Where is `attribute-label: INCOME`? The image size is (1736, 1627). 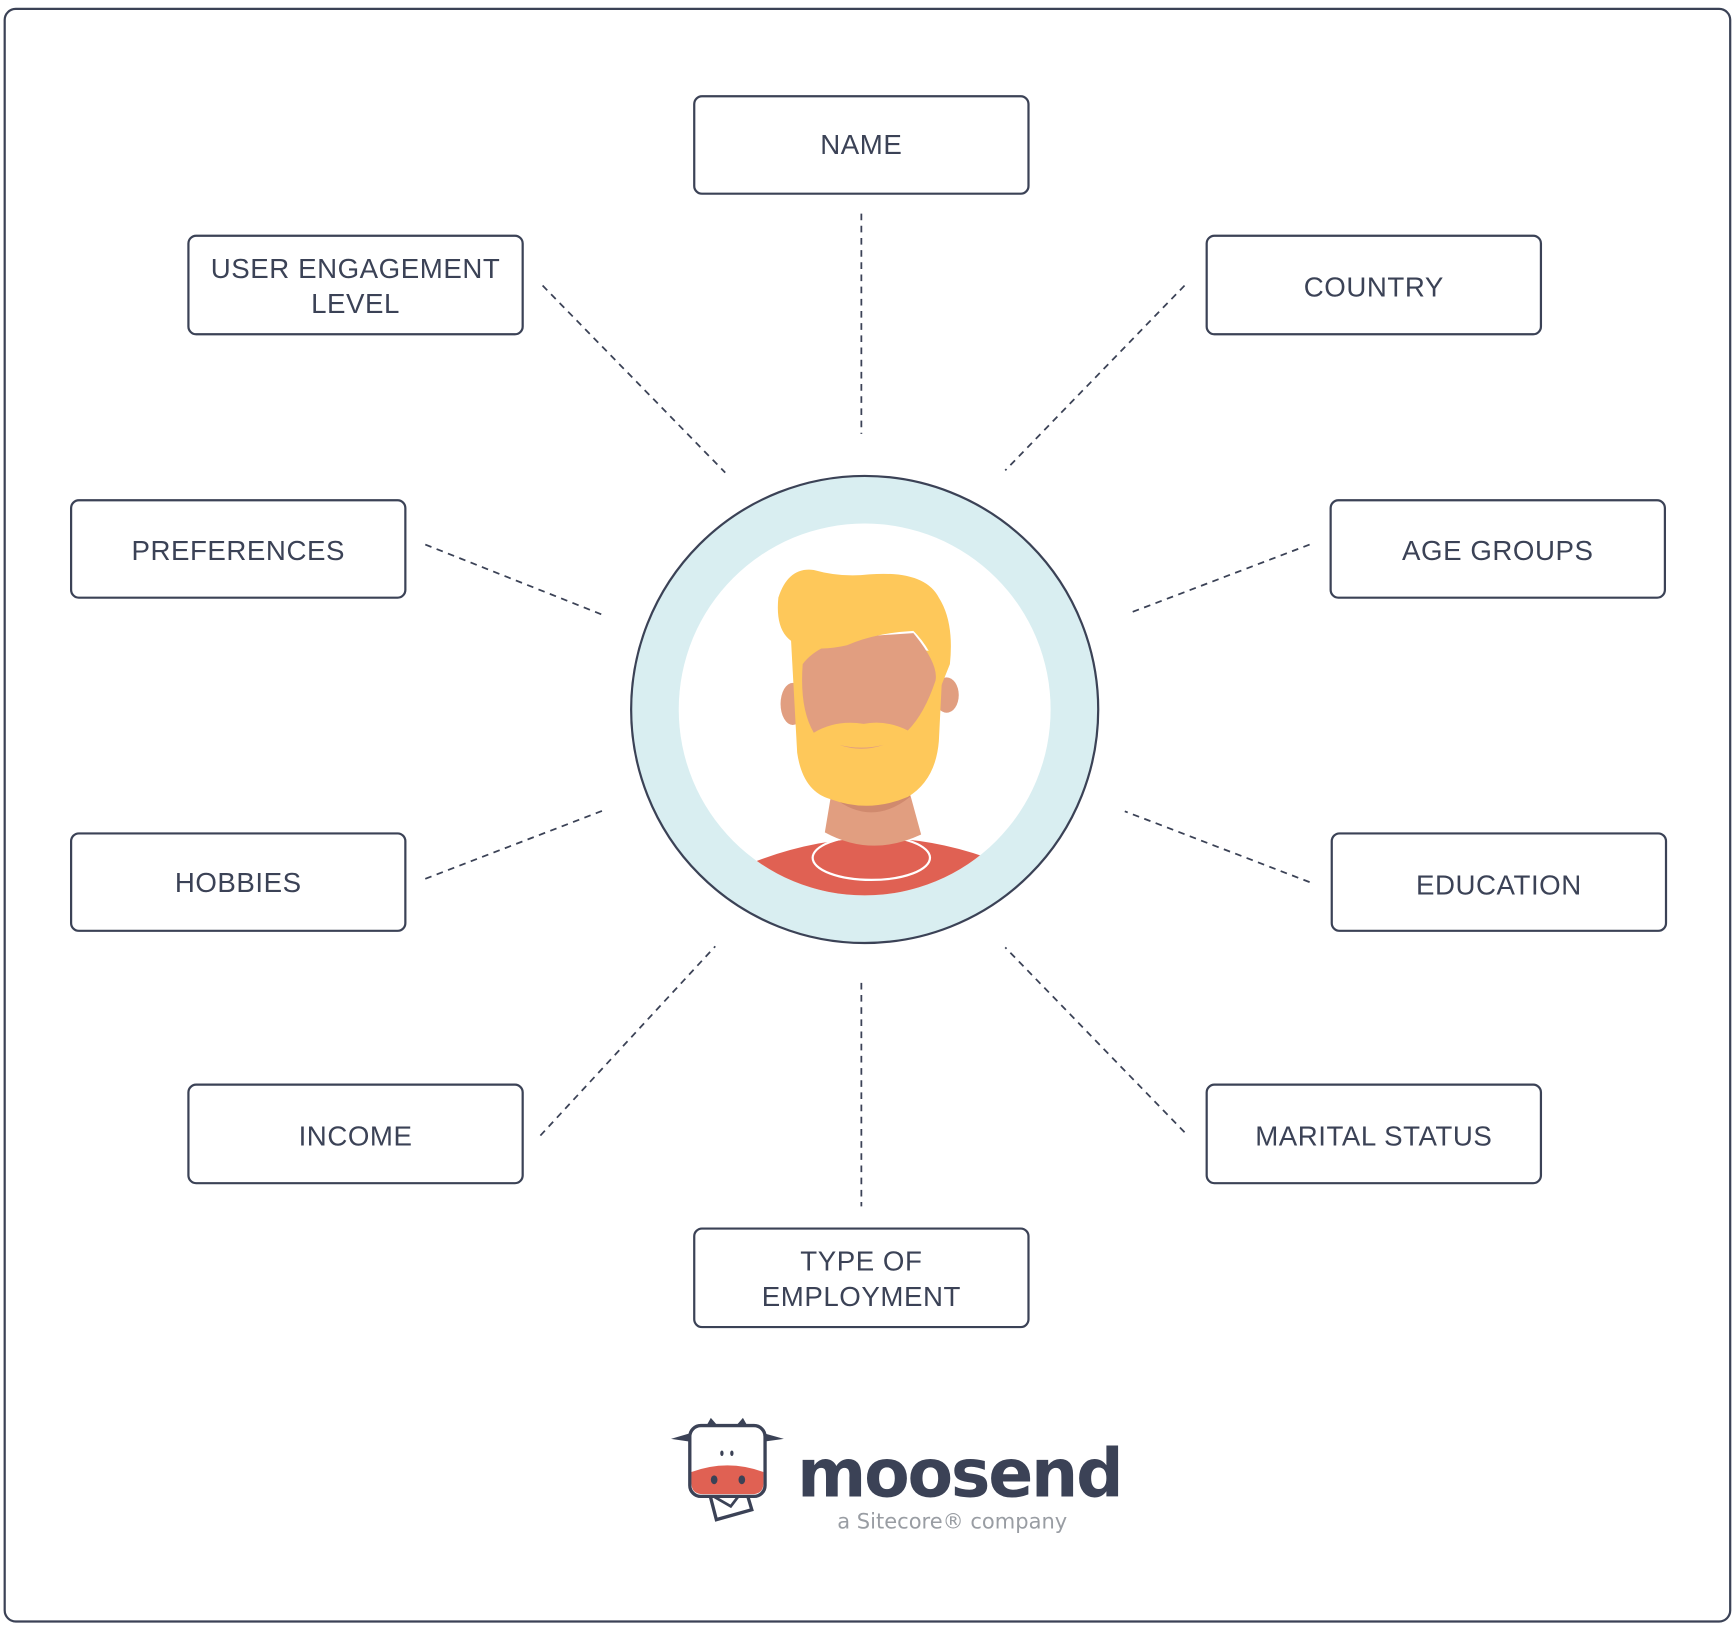
attribute-label: INCOME is located at coordinates (356, 1136).